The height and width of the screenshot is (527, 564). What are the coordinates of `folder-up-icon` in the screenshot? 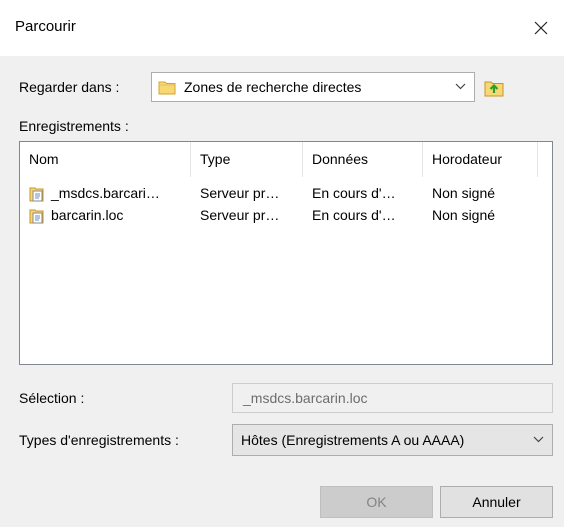 It's located at (494, 89).